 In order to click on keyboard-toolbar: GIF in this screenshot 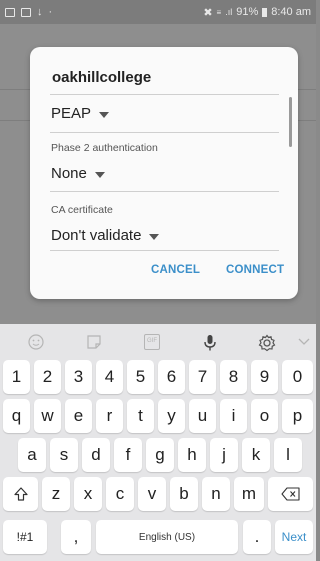, I will do `click(158, 342)`.